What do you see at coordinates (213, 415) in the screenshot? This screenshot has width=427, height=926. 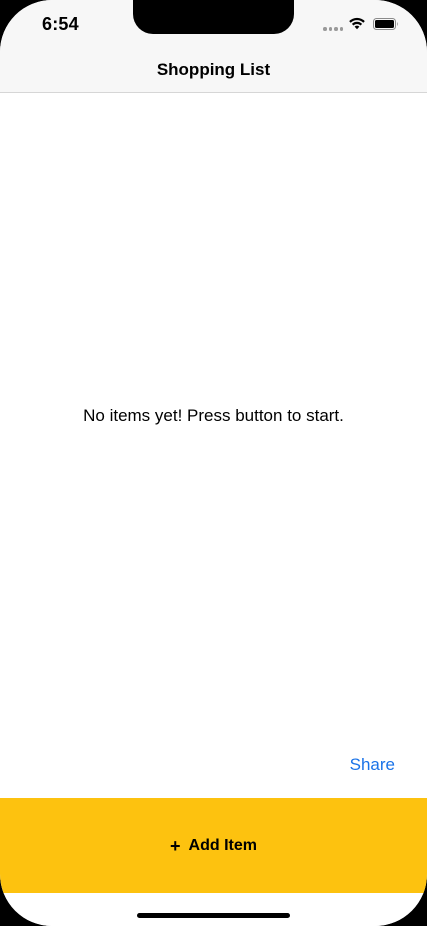 I see `empty-state-message: No items yet! Press button to start.` at bounding box center [213, 415].